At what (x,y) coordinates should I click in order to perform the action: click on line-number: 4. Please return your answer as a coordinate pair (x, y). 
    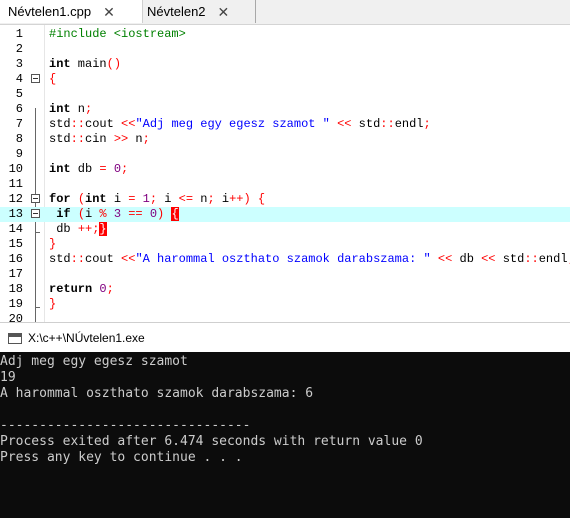
    Looking at the image, I should click on (19, 79).